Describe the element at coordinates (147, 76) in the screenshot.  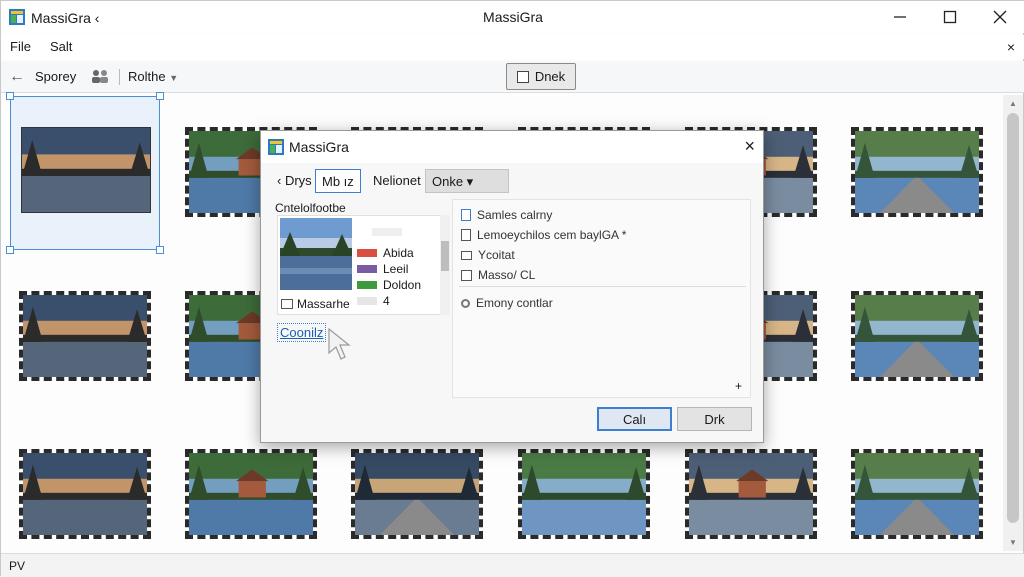
I see `route-label: Rolthe` at that location.